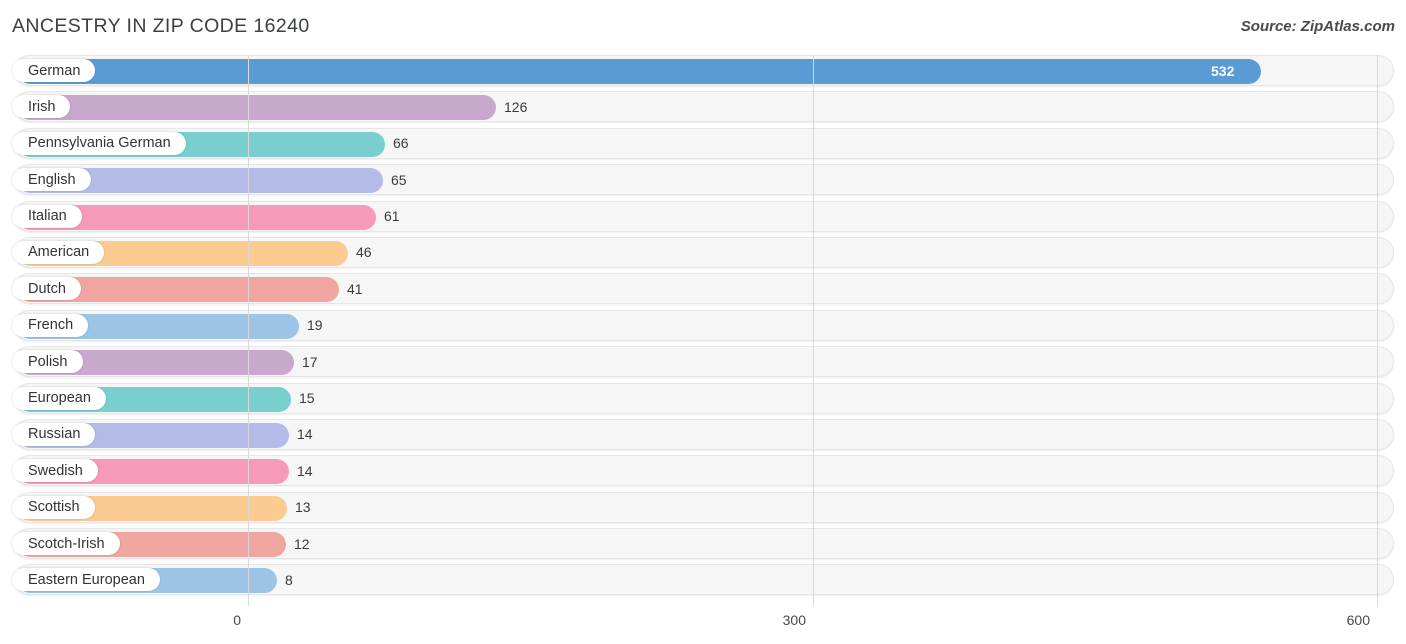  Describe the element at coordinates (1317, 26) in the screenshot. I see `source-attribution: Source: ZipAtlas.com` at that location.